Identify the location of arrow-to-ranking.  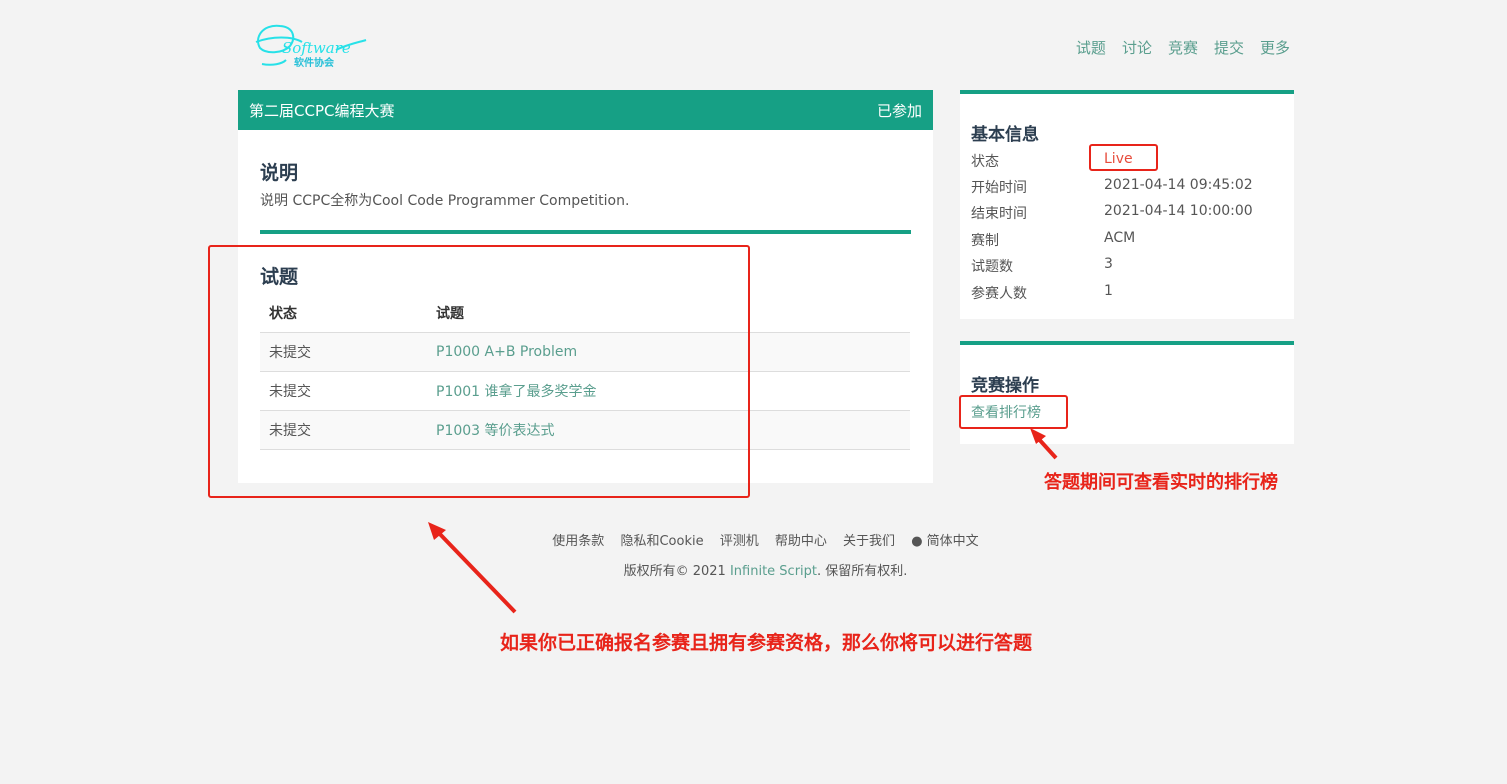
(1044, 444).